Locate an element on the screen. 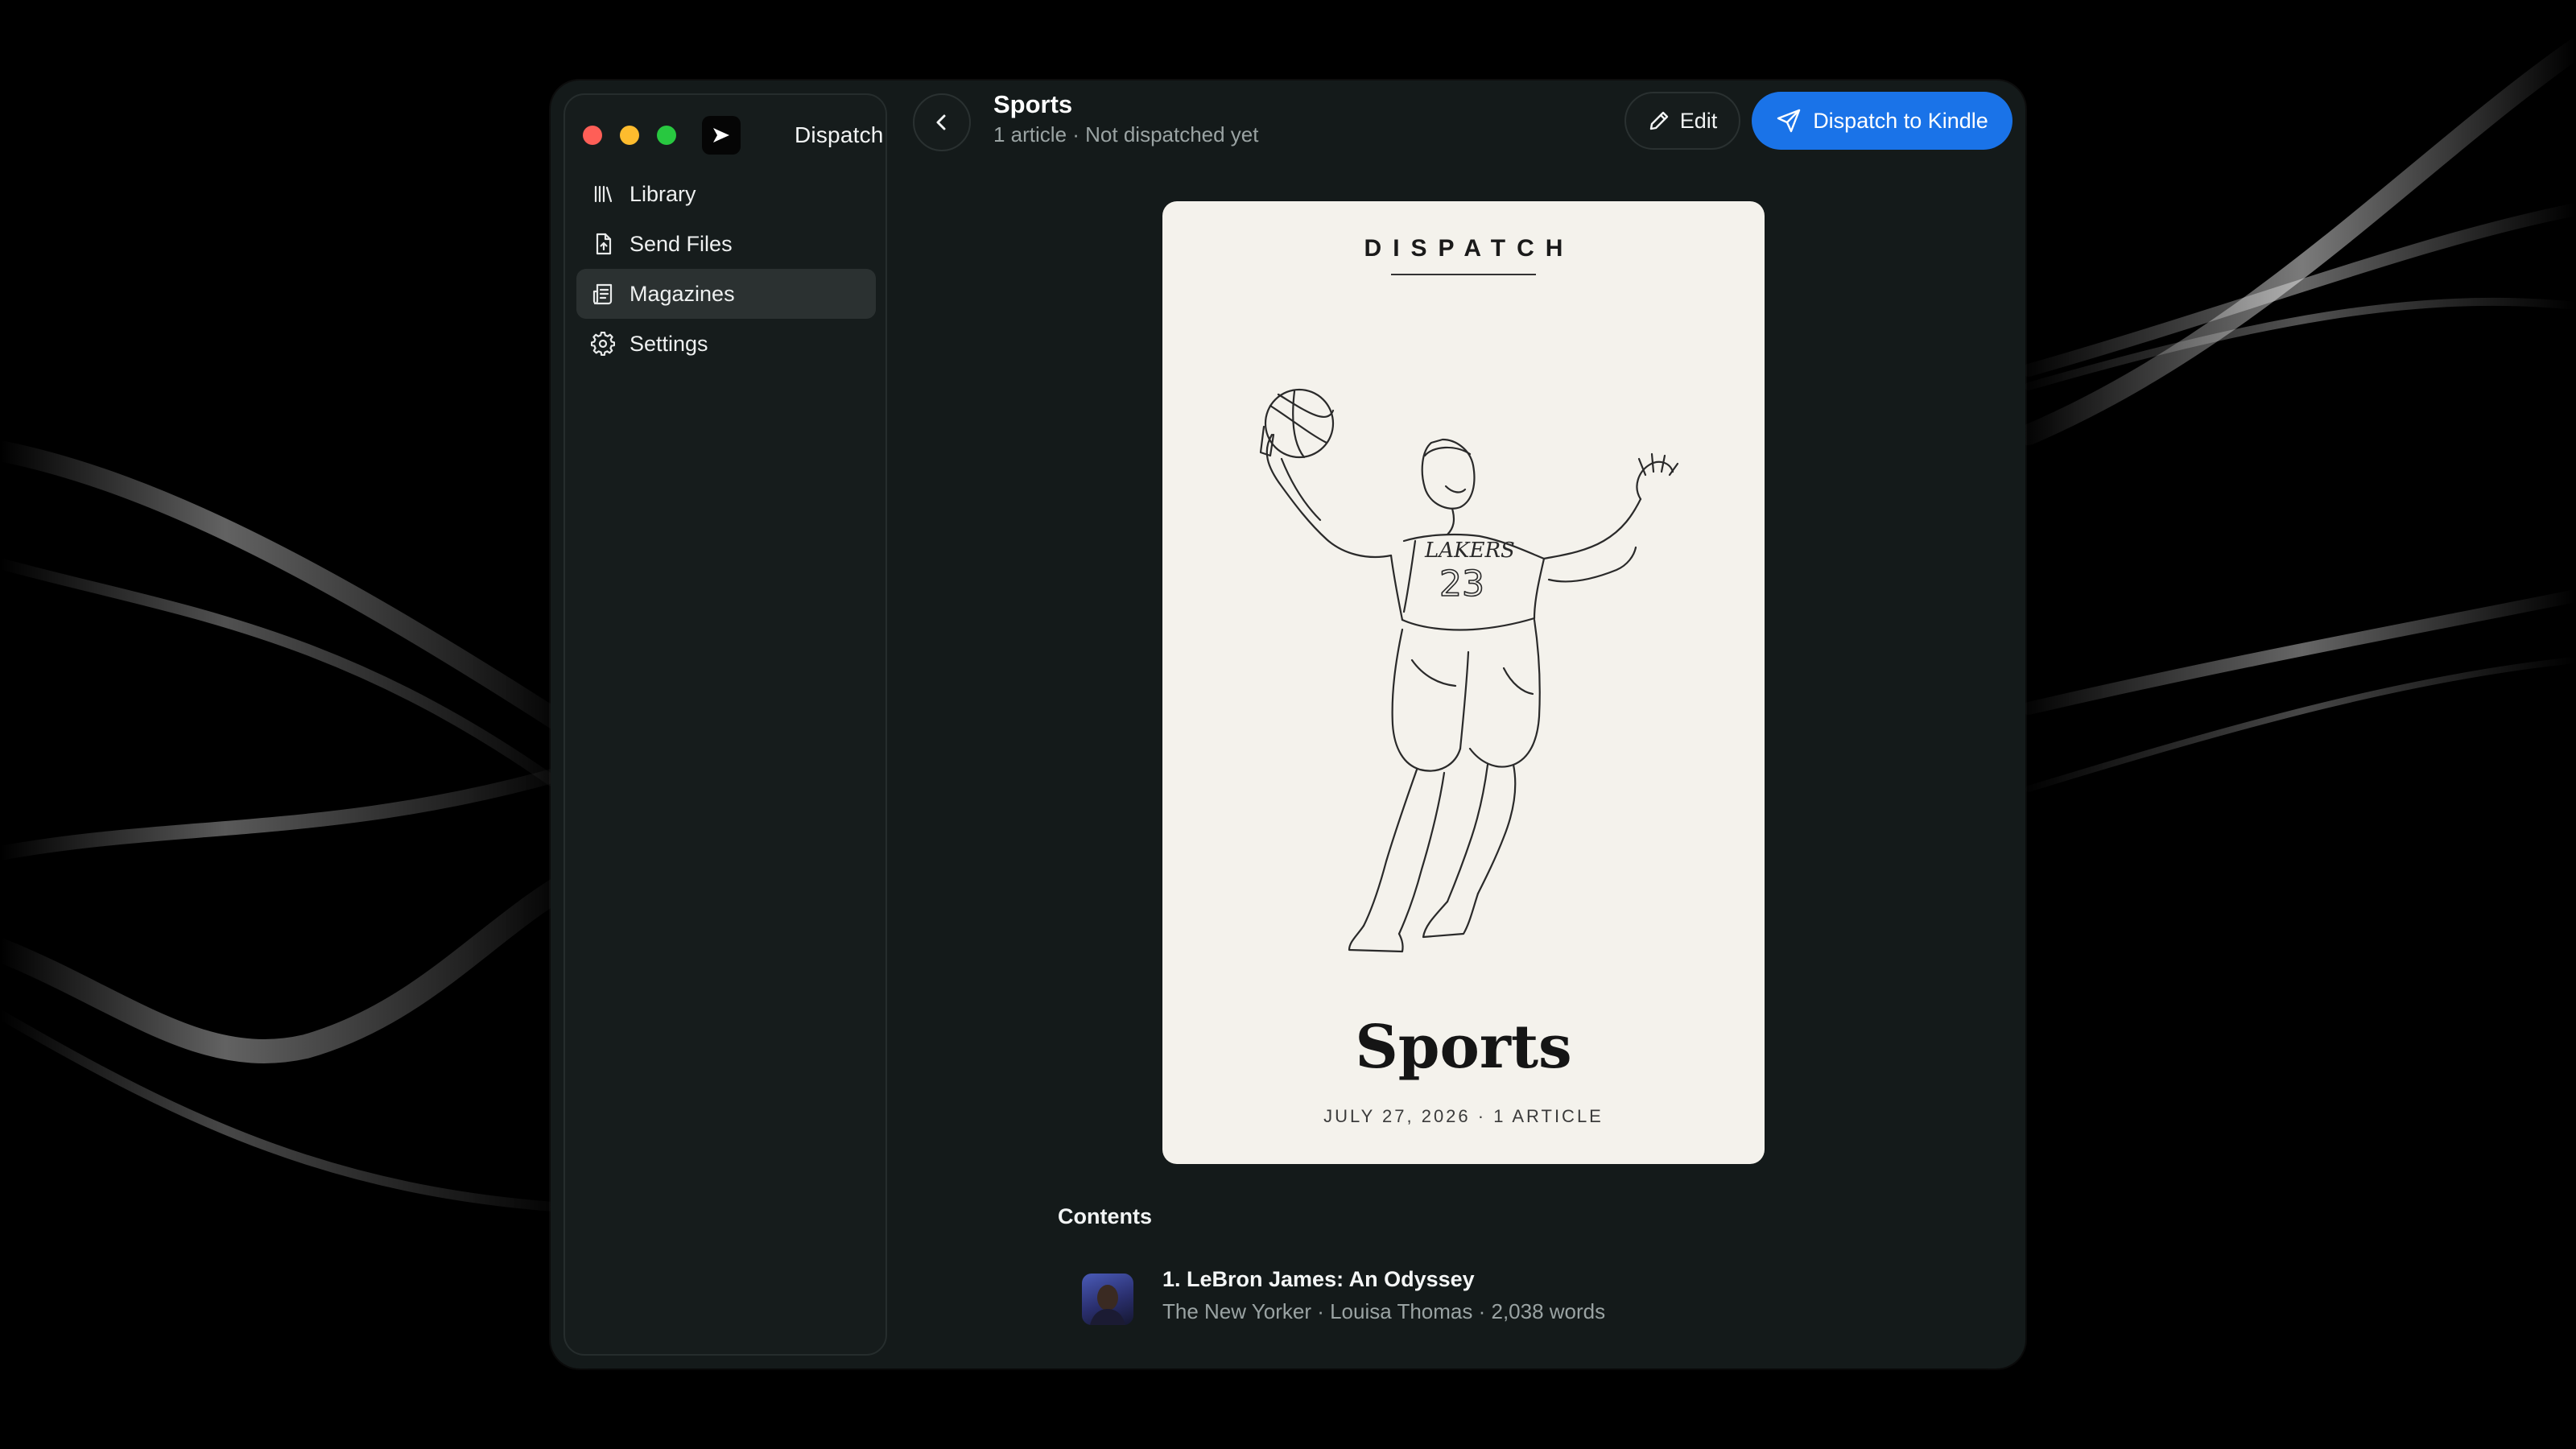 Image resolution: width=2576 pixels, height=1449 pixels. chevron-left-icon is located at coordinates (941, 122).